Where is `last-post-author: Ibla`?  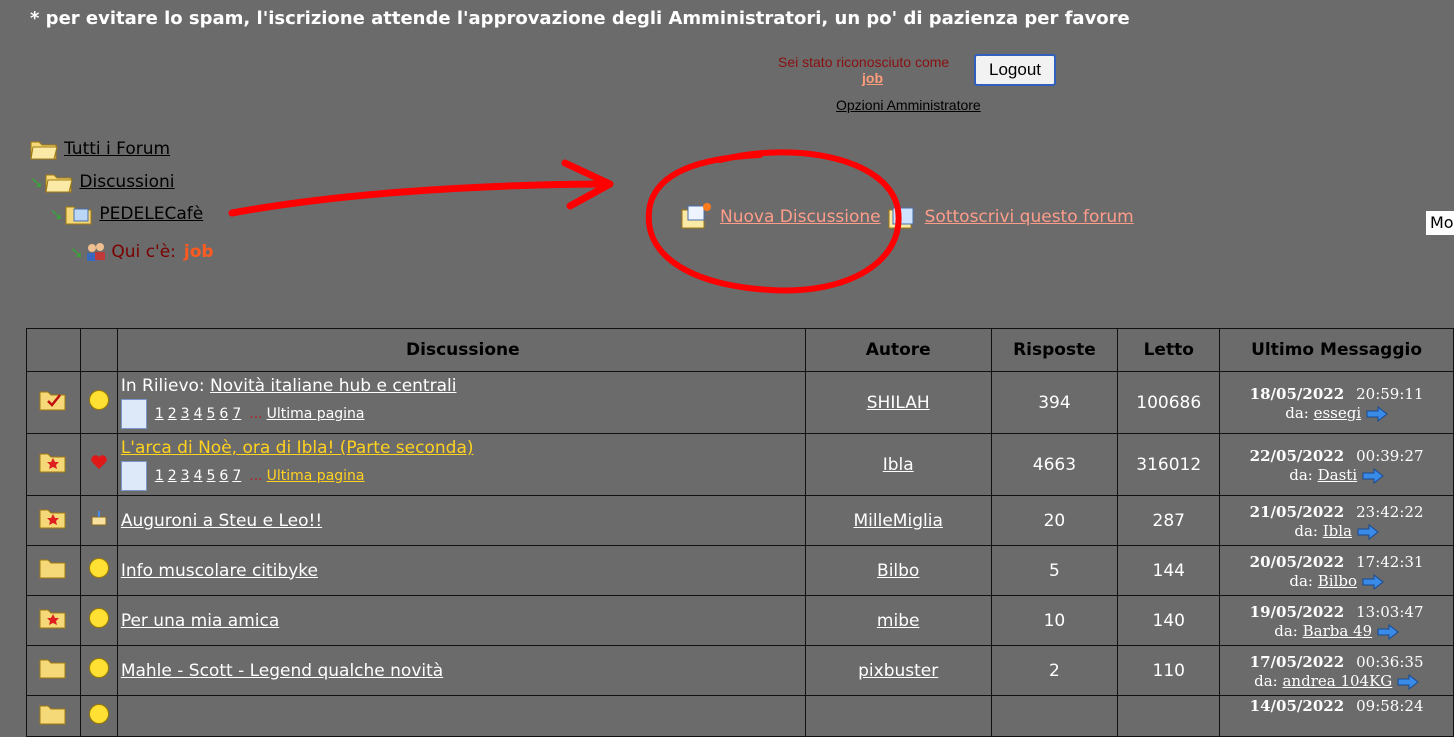
last-post-author: Ibla is located at coordinates (1337, 531).